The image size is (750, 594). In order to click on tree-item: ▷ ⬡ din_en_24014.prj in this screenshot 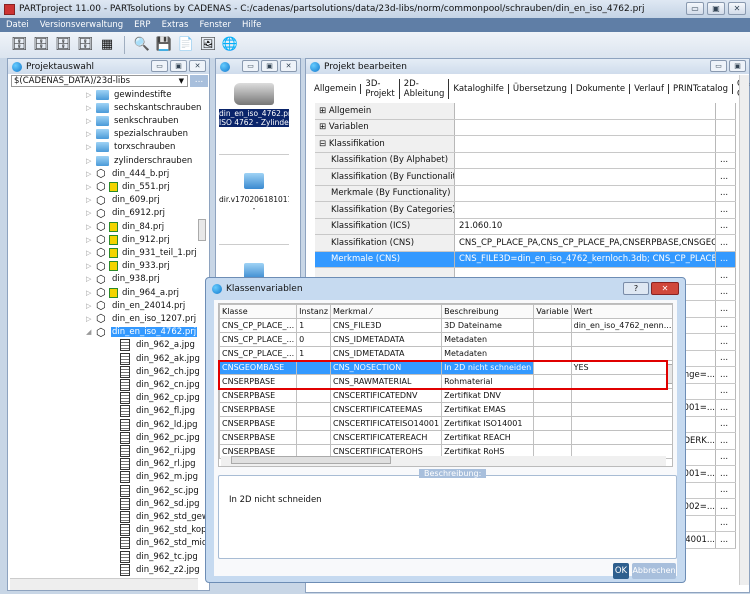, I will do `click(136, 305)`.